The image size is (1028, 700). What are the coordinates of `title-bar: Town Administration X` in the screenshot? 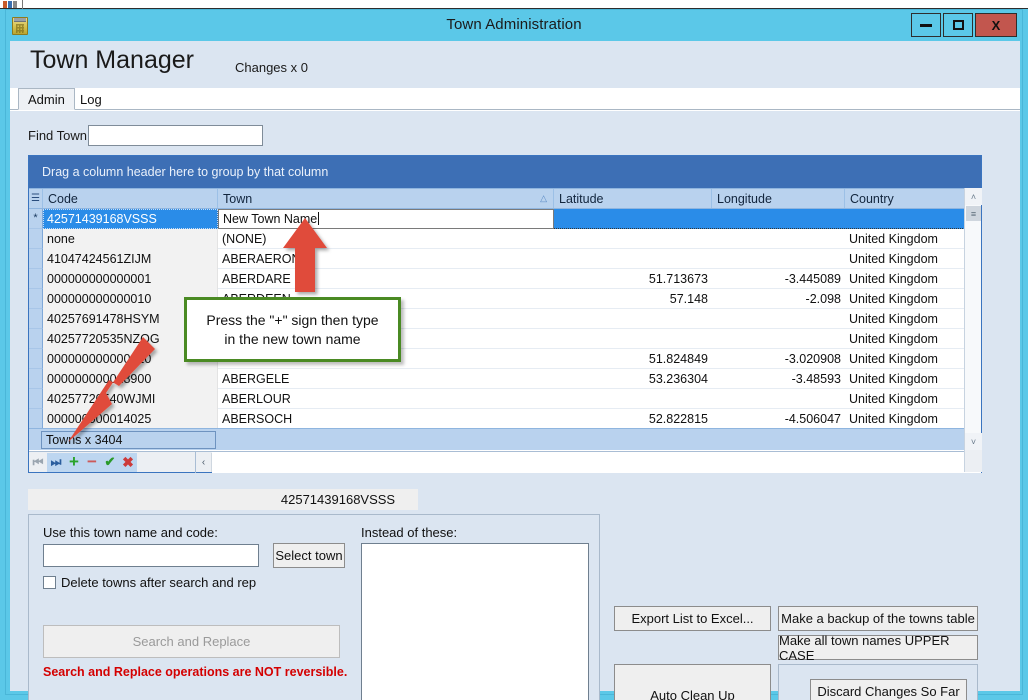 It's located at (514, 25).